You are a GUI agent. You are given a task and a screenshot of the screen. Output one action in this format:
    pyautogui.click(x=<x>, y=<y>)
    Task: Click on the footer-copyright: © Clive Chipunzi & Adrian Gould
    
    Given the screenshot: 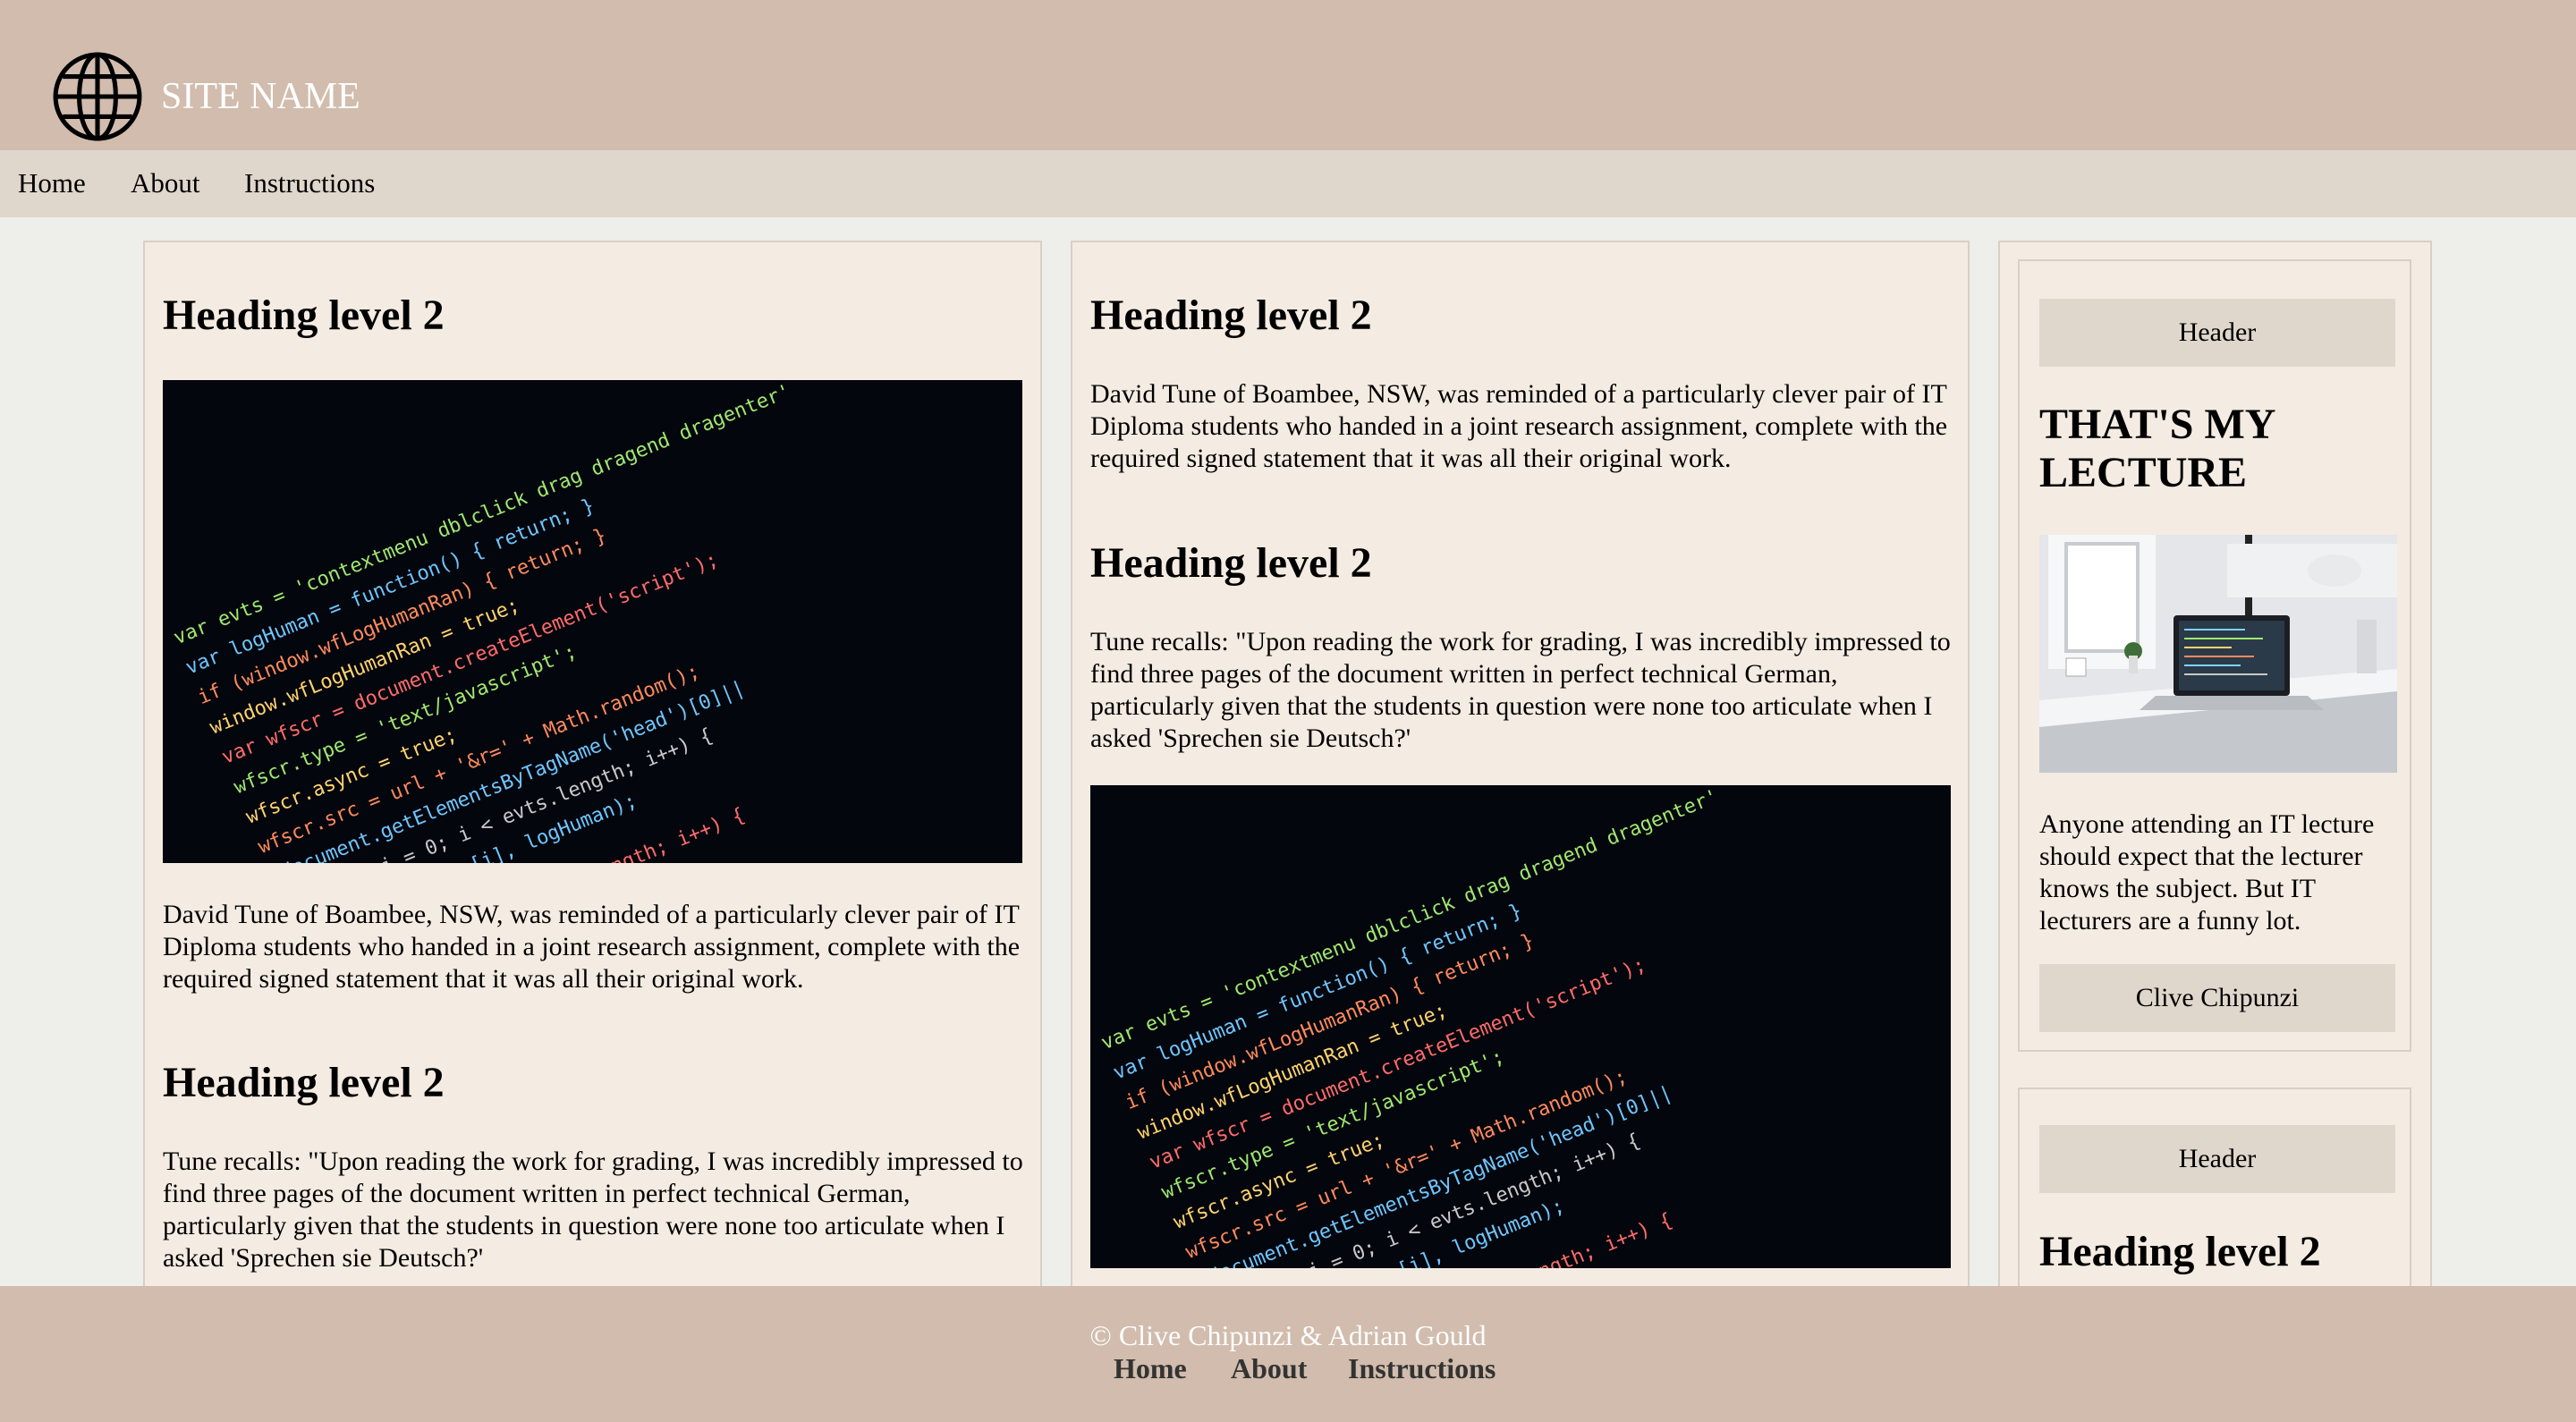 What is the action you would take?
    pyautogui.click(x=1288, y=1335)
    